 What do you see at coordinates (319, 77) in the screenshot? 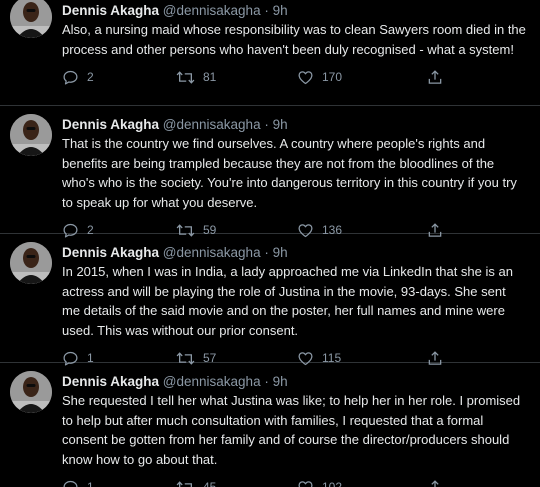
I see `like-button: 170` at bounding box center [319, 77].